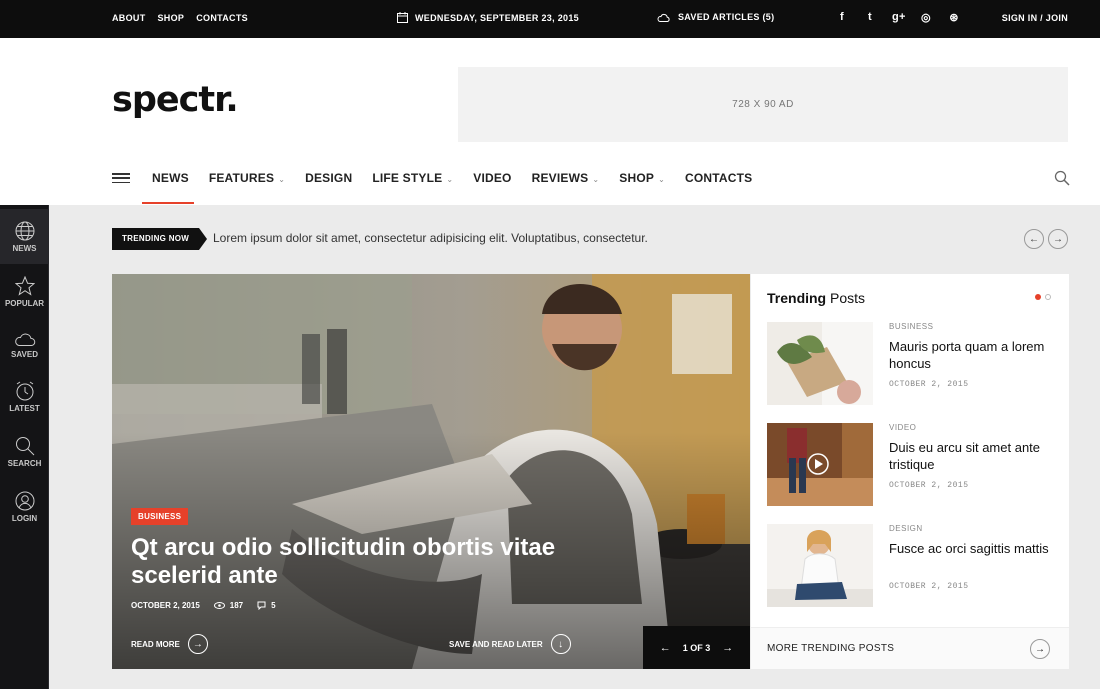  I want to click on sign-in-link: SIGN IN / JOIN, so click(1035, 18).